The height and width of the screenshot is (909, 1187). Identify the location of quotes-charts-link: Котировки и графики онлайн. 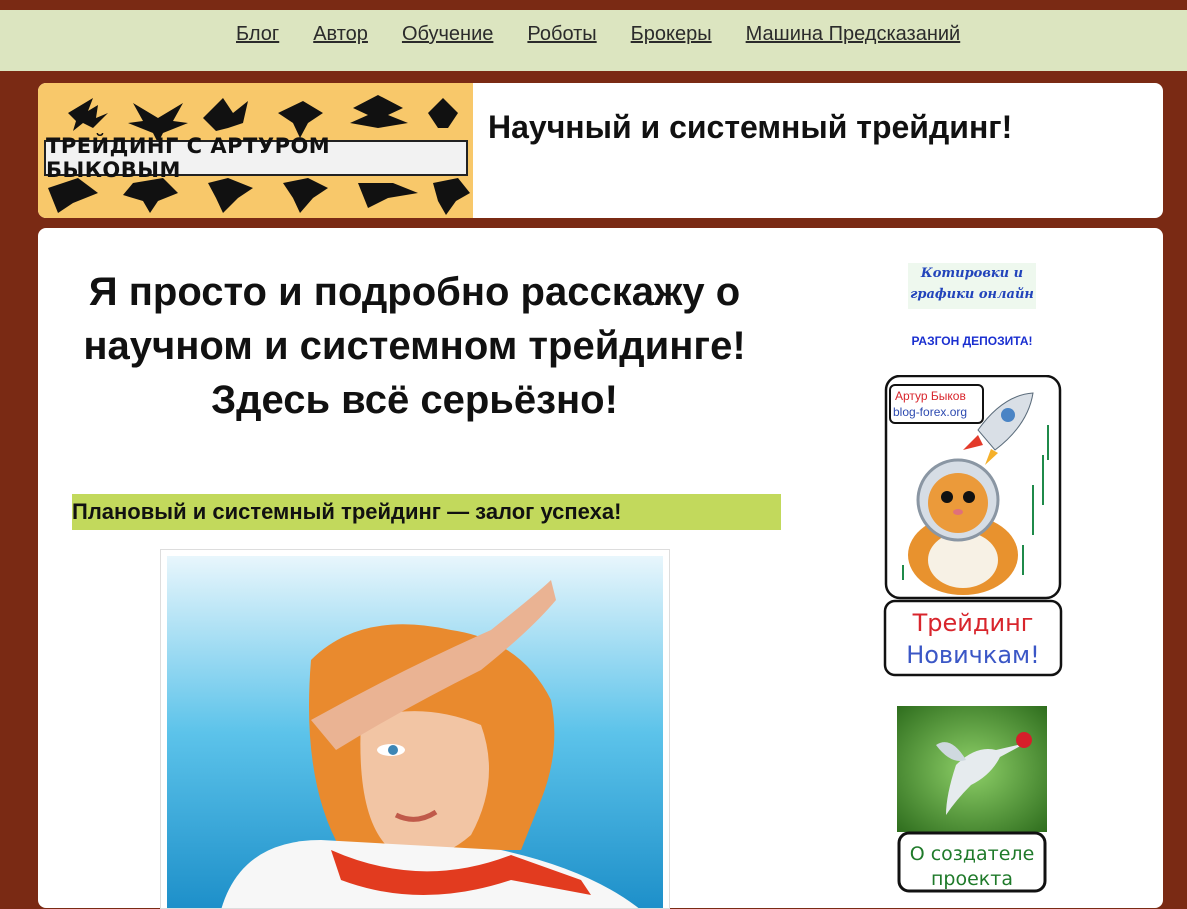
(972, 286).